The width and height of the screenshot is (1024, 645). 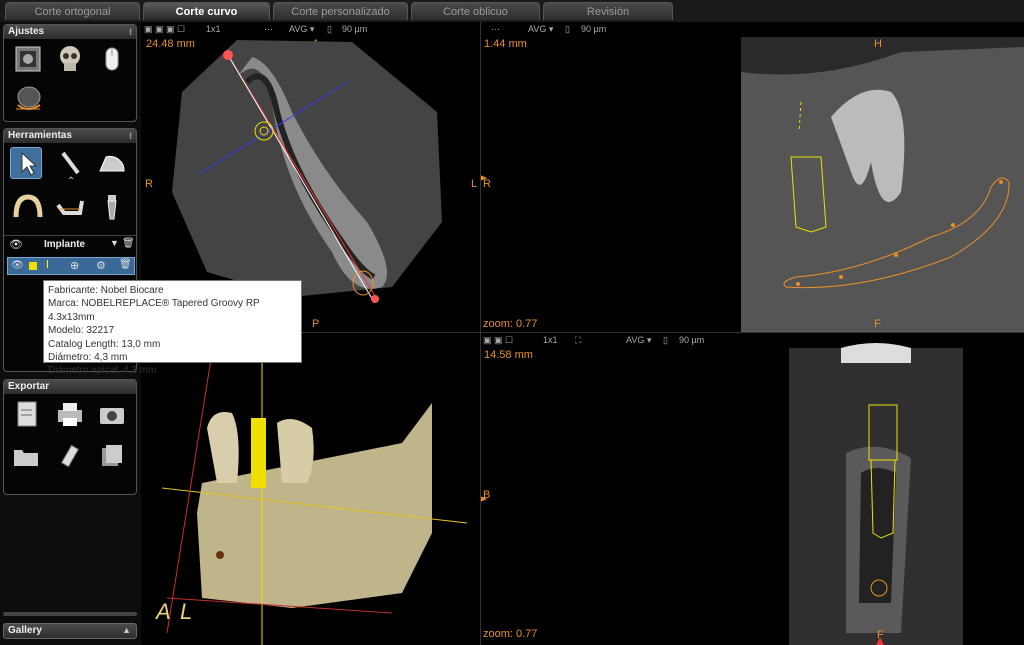 I want to click on gallery-label: Gallery, so click(x=25, y=630).